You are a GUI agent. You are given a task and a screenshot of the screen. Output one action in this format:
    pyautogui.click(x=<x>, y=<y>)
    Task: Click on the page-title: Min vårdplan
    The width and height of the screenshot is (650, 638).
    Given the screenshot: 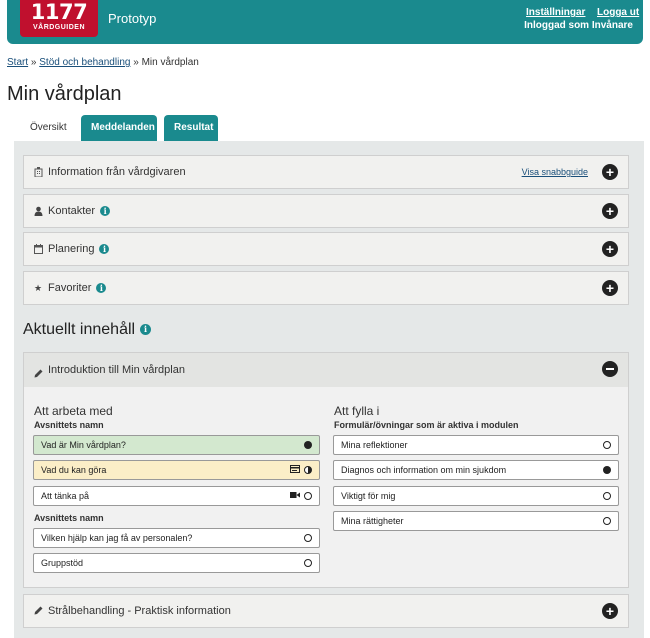 What is the action you would take?
    pyautogui.click(x=64, y=94)
    